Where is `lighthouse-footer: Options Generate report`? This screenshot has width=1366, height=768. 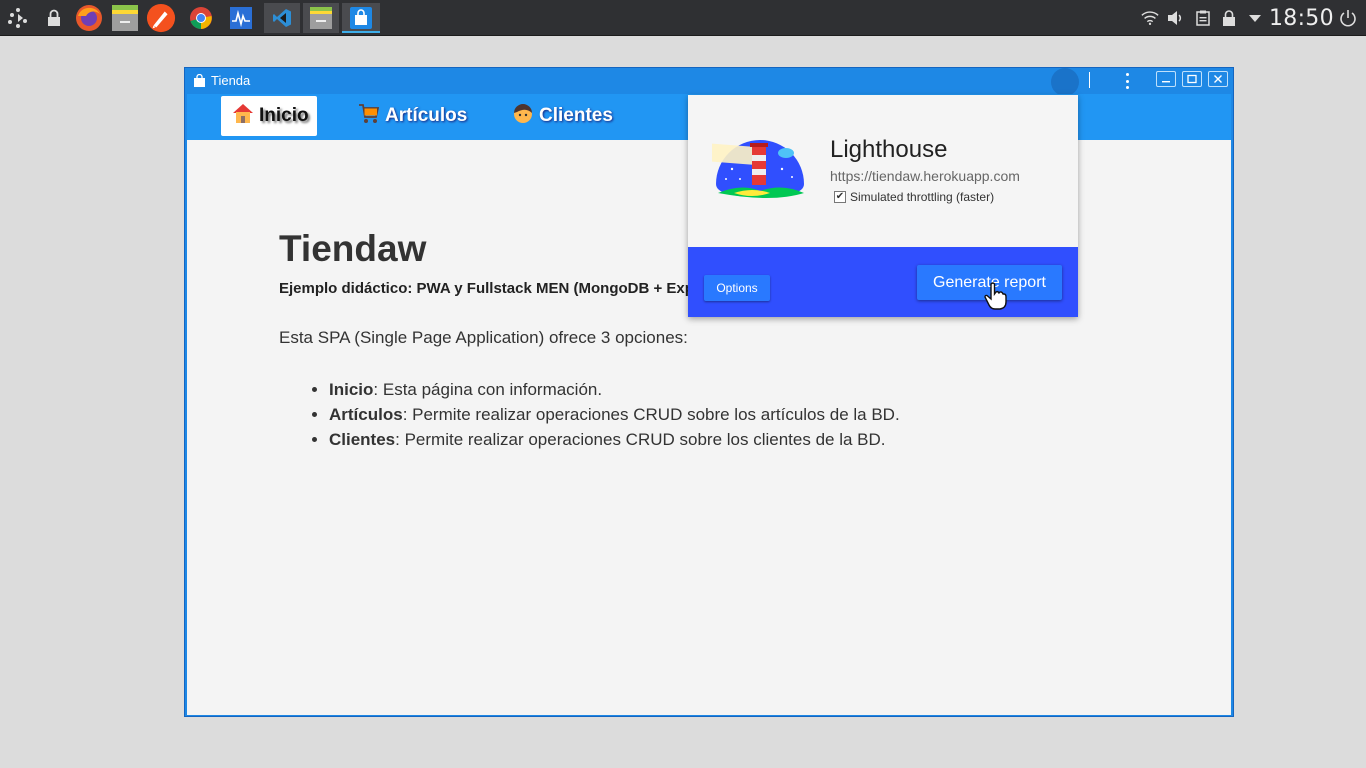 lighthouse-footer: Options Generate report is located at coordinates (883, 282).